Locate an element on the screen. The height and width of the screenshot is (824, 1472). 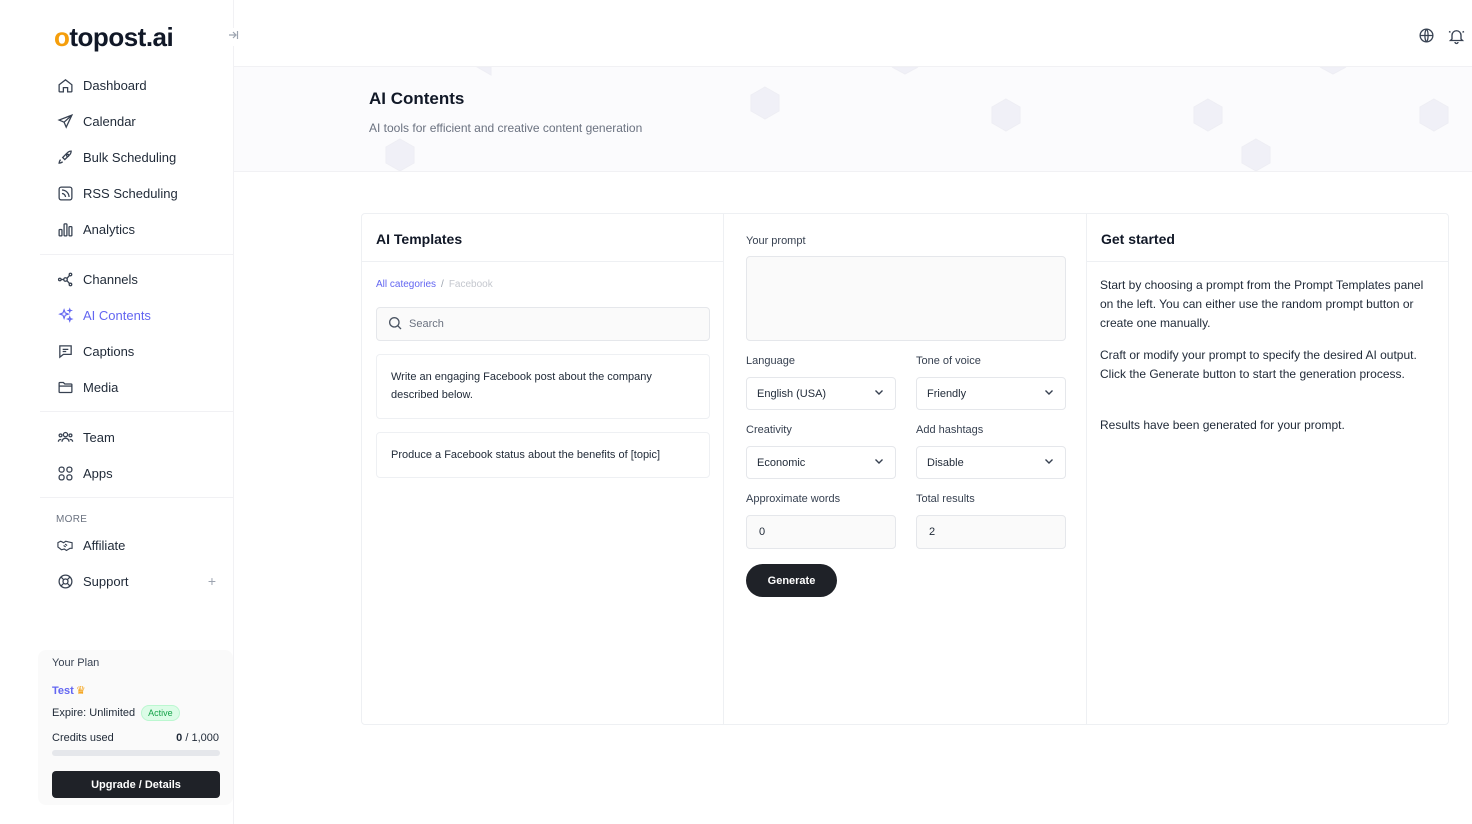
plan-name: Test ♛ is located at coordinates (69, 690).